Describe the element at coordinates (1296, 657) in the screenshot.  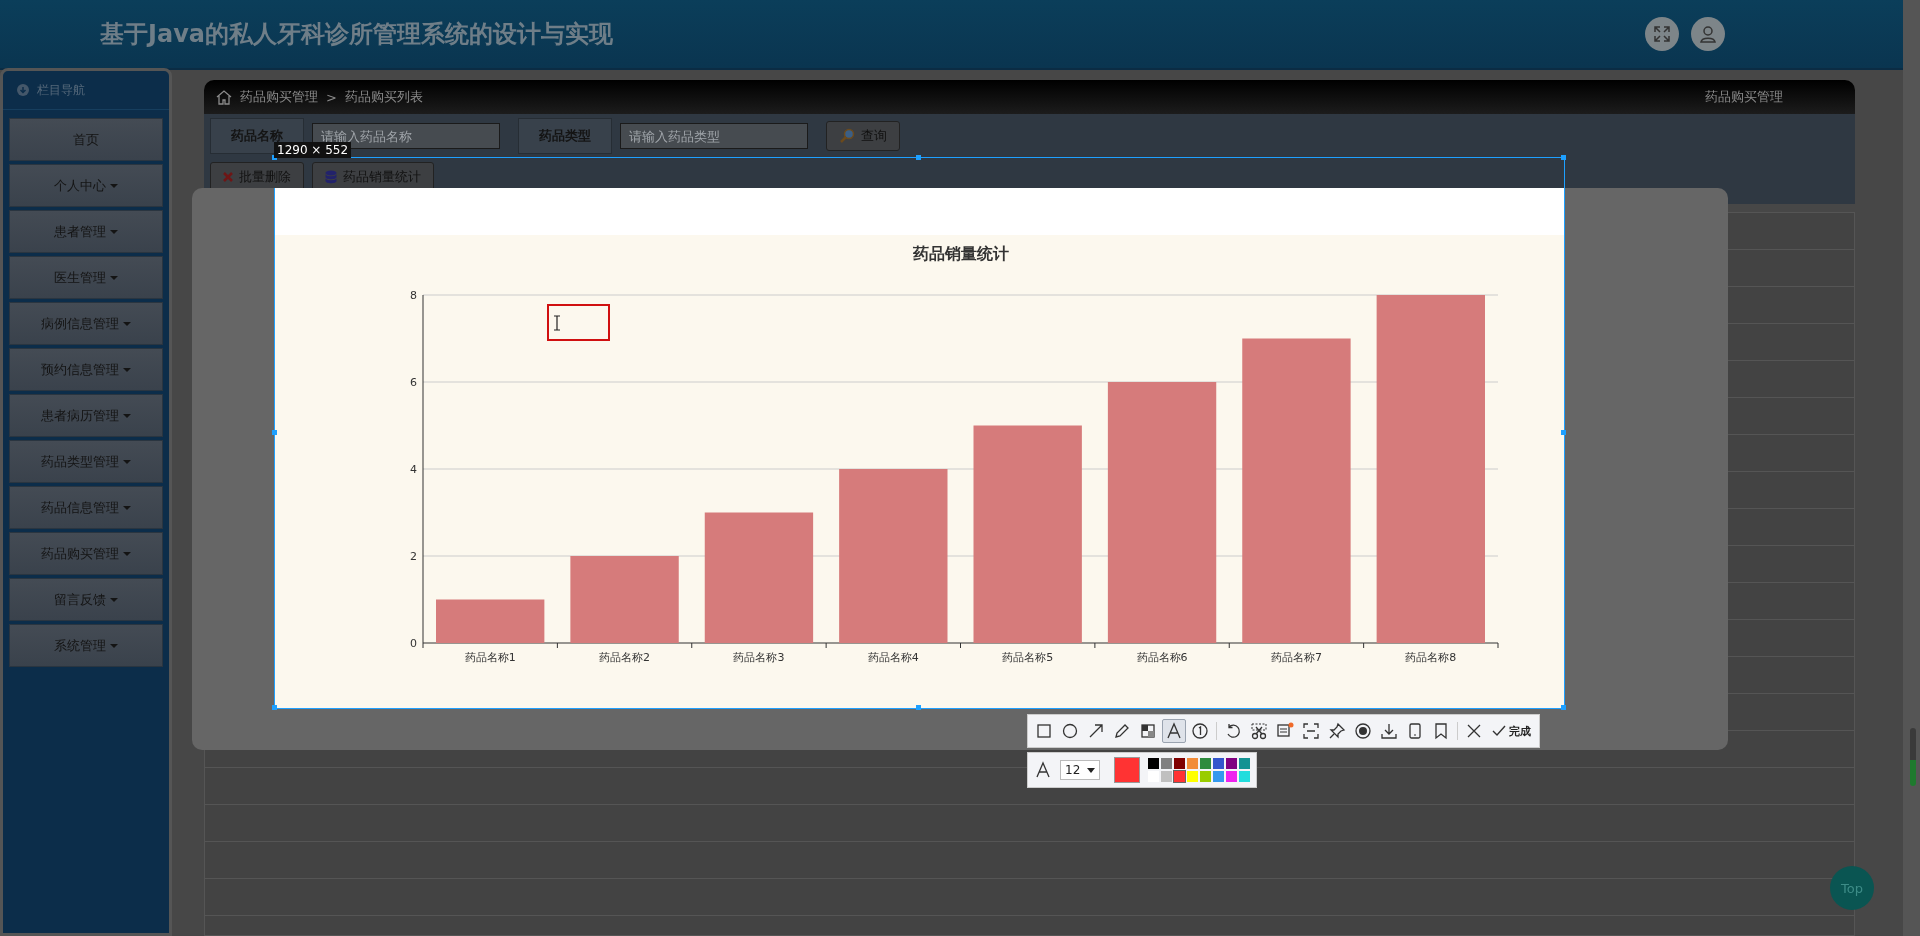
I see `category-label: 药品名称7` at that location.